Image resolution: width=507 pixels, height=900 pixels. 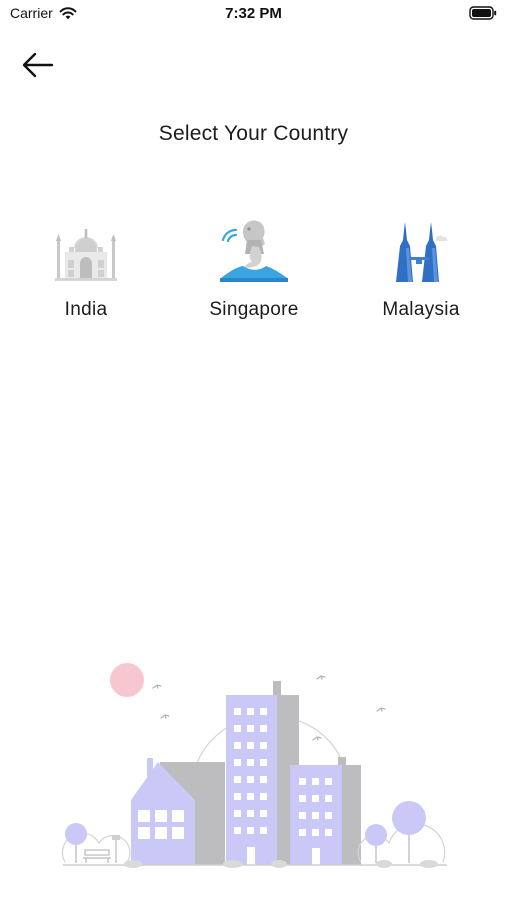 I want to click on status-time: 7:32 PM, so click(x=253, y=13).